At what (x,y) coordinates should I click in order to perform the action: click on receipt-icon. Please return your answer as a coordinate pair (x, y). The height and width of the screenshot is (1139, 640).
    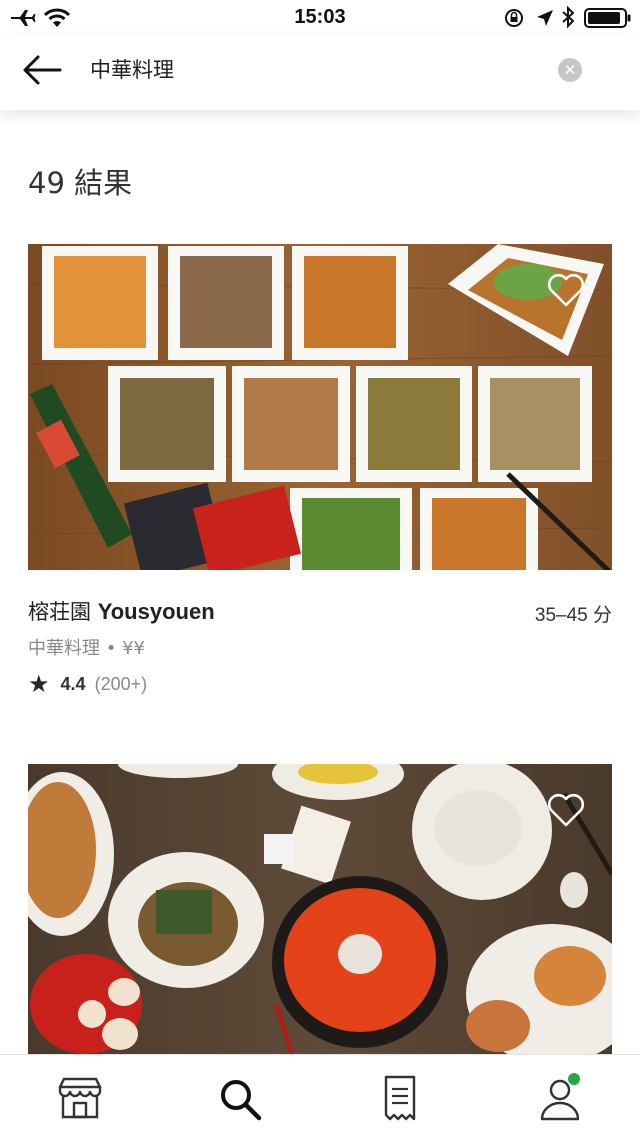
    Looking at the image, I should click on (400, 1098).